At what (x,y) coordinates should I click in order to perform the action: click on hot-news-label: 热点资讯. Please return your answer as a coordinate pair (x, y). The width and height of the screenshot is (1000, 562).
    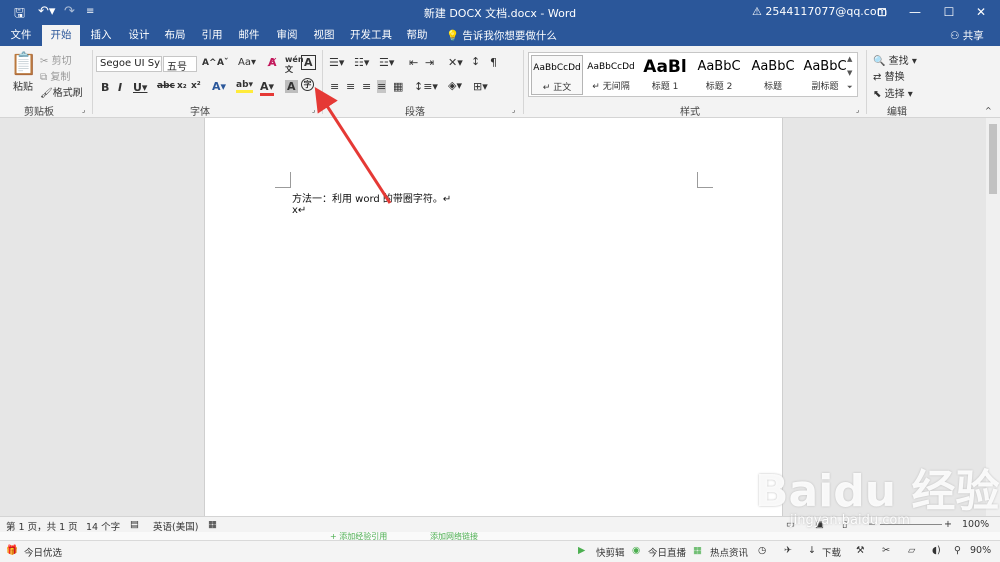
    Looking at the image, I should click on (729, 552).